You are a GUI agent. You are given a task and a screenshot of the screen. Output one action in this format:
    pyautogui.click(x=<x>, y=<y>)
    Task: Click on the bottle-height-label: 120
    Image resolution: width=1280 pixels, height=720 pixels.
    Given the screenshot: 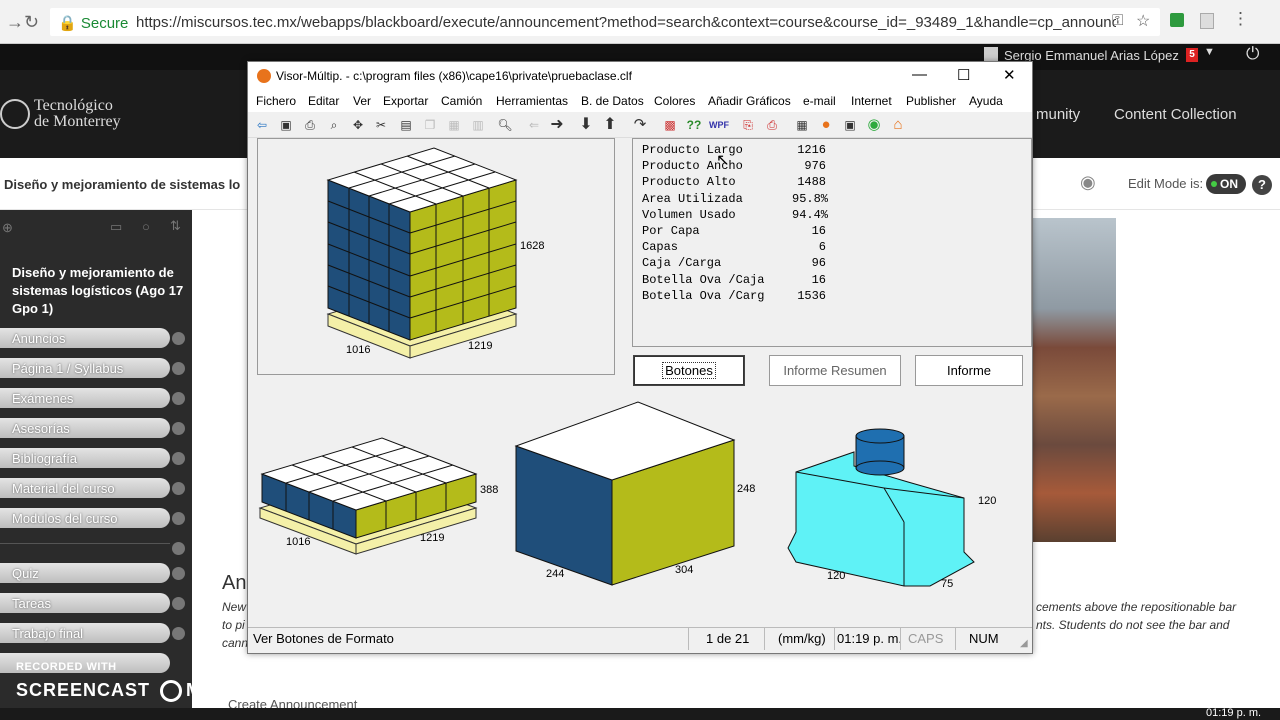 What is the action you would take?
    pyautogui.click(x=987, y=501)
    